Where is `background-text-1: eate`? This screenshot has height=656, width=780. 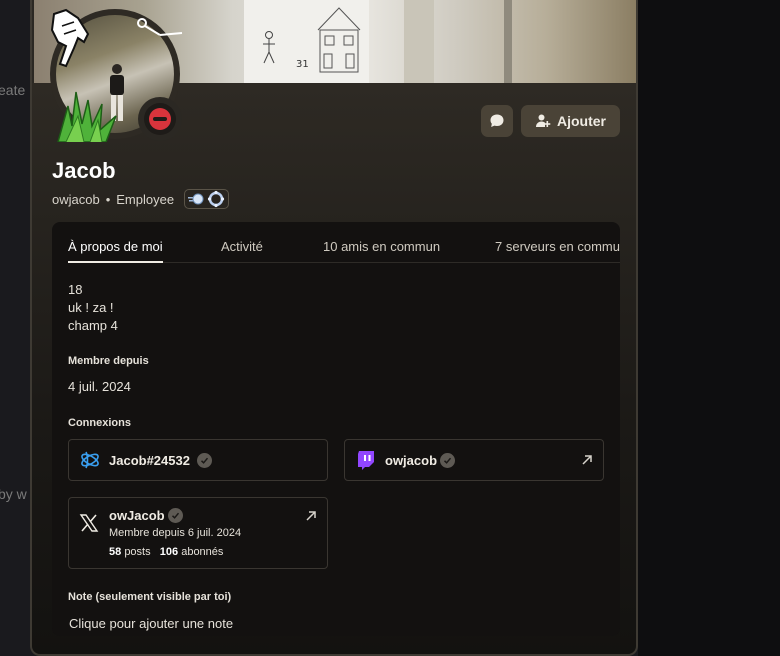
background-text-1: eate is located at coordinates (13, 90).